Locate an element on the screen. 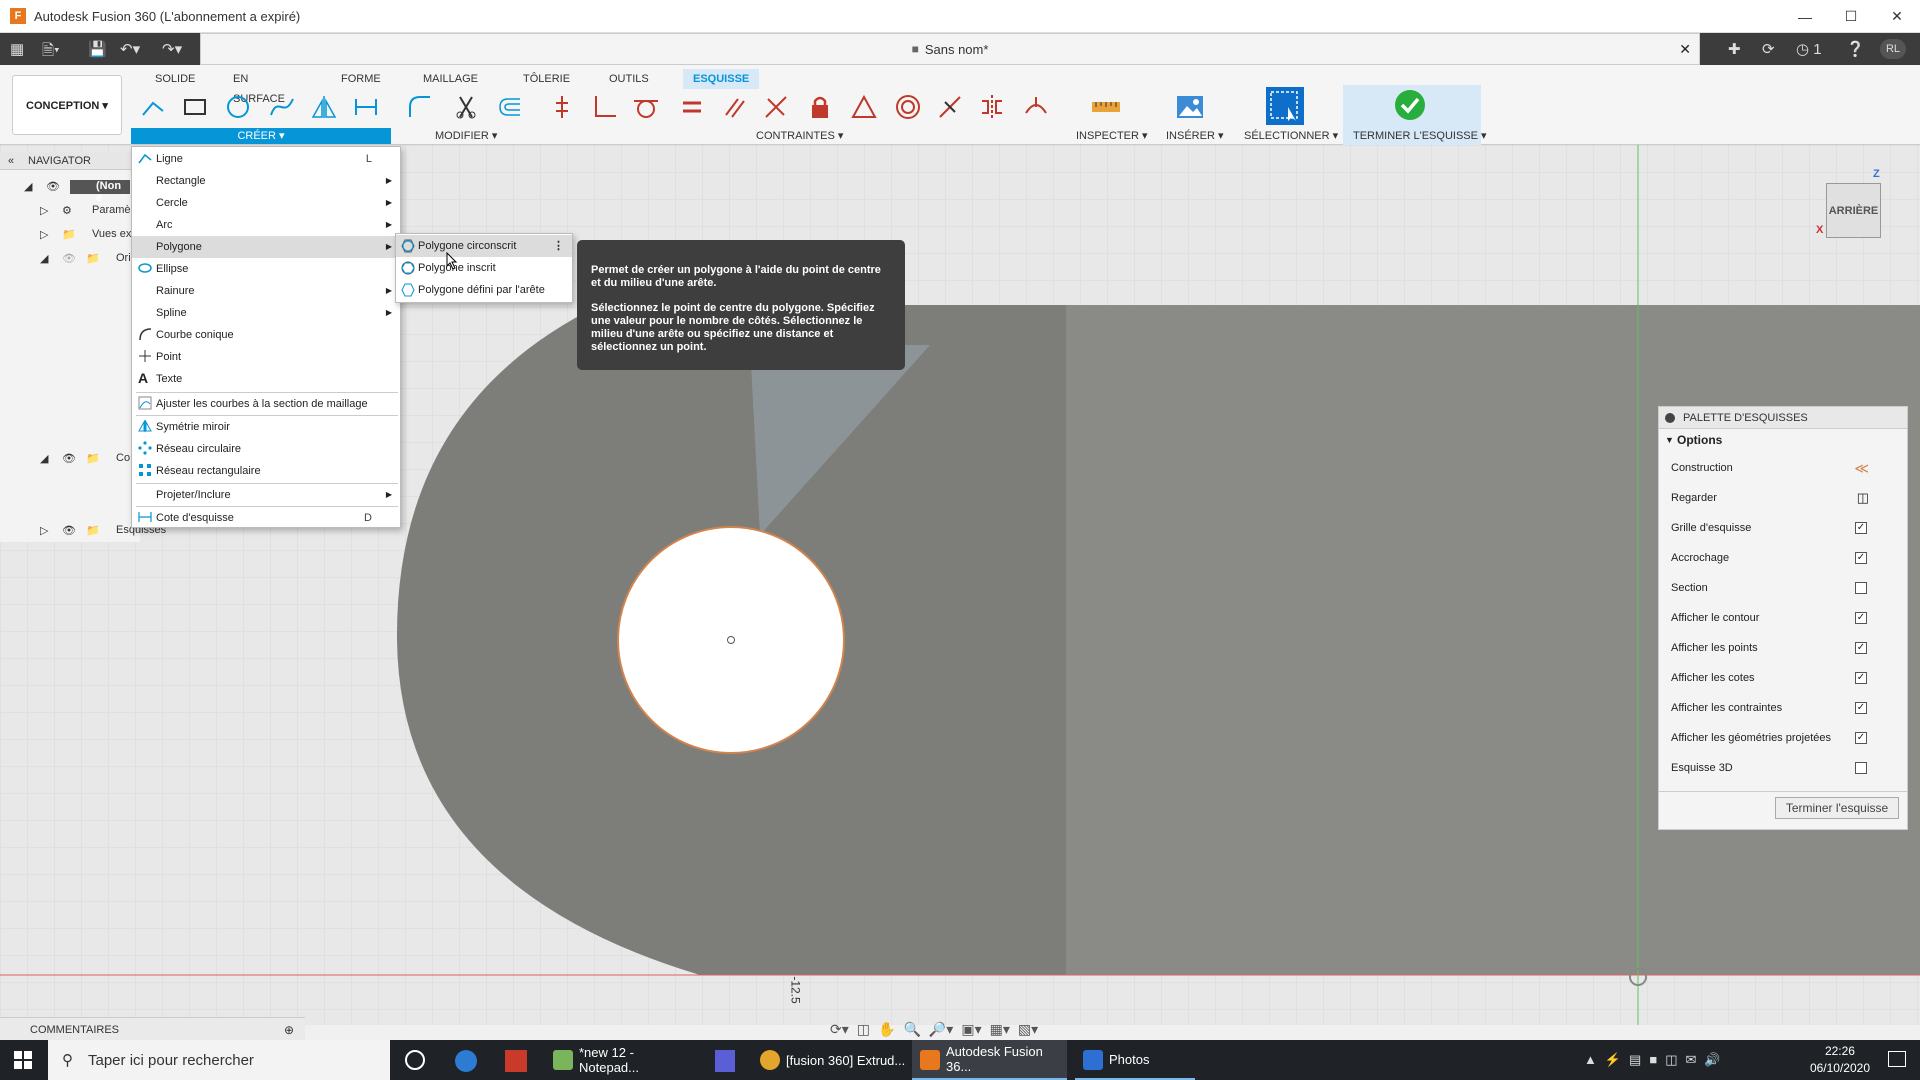 The width and height of the screenshot is (1920, 1080). tangent-constraint-icon is located at coordinates (646, 107).